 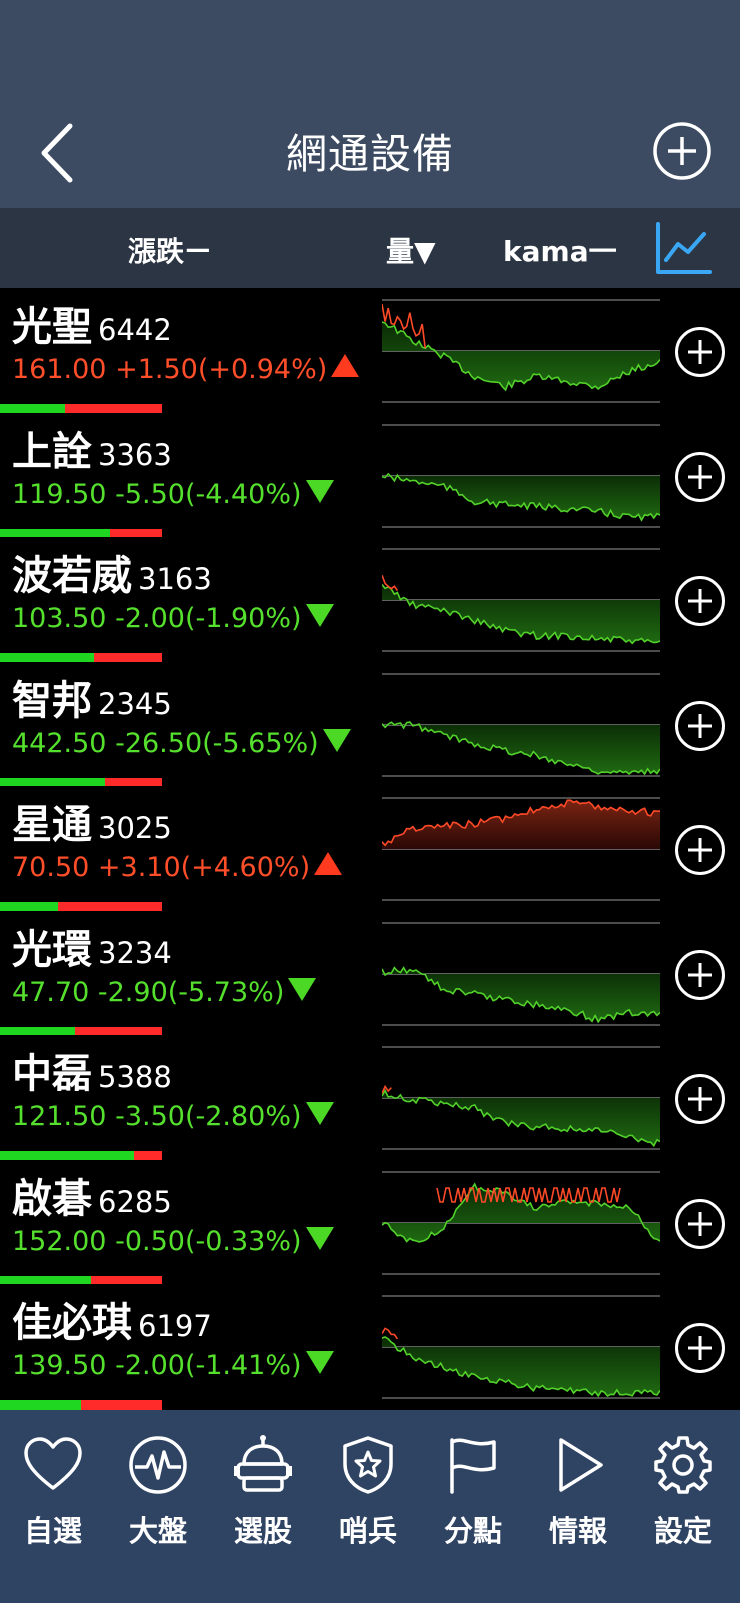 I want to click on stock-code: 6285, so click(x=135, y=1201).